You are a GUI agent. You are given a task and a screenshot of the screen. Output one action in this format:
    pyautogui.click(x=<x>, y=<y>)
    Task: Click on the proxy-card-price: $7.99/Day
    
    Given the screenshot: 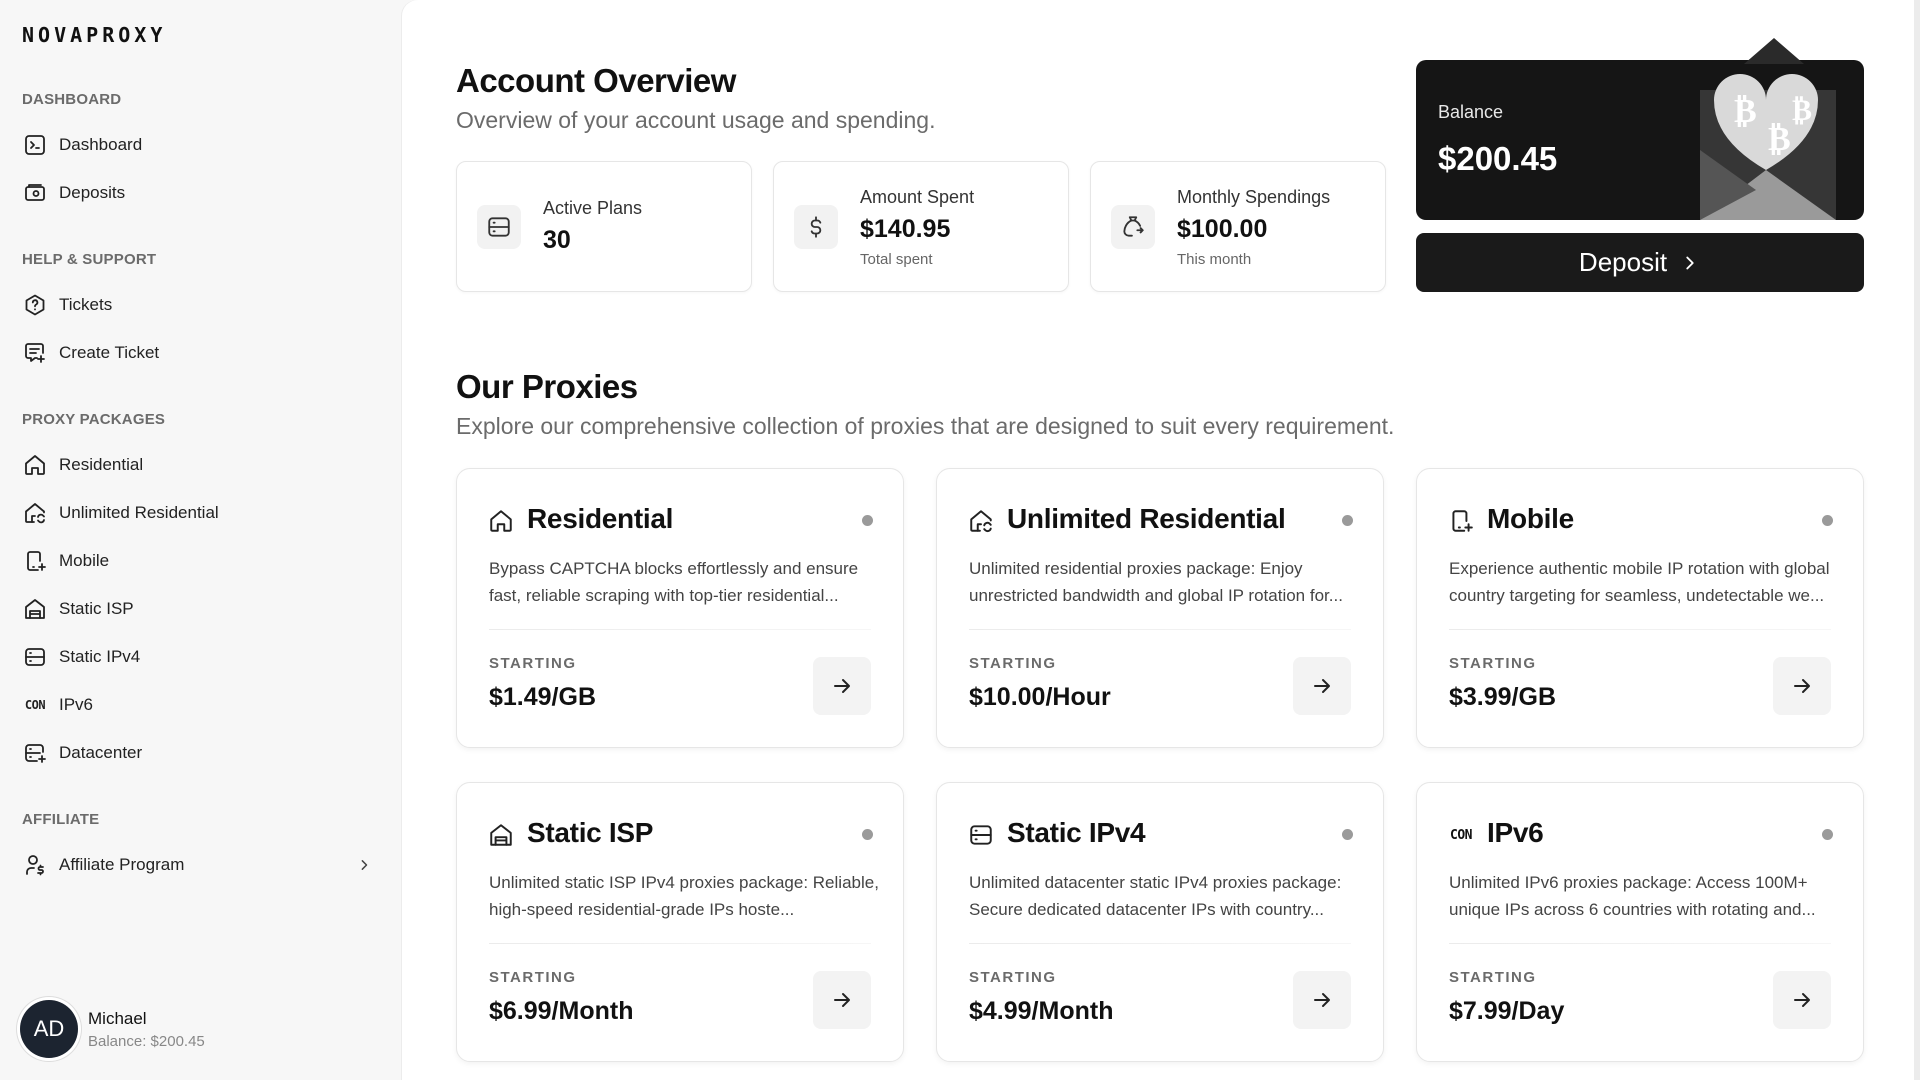 What is the action you would take?
    pyautogui.click(x=1507, y=1011)
    